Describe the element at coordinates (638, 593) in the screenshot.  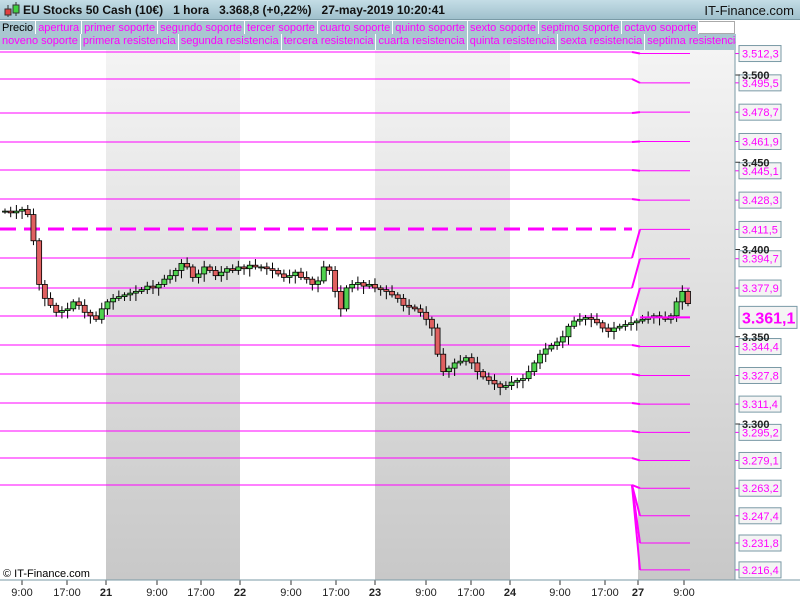
I see `x-tick-label: 27` at that location.